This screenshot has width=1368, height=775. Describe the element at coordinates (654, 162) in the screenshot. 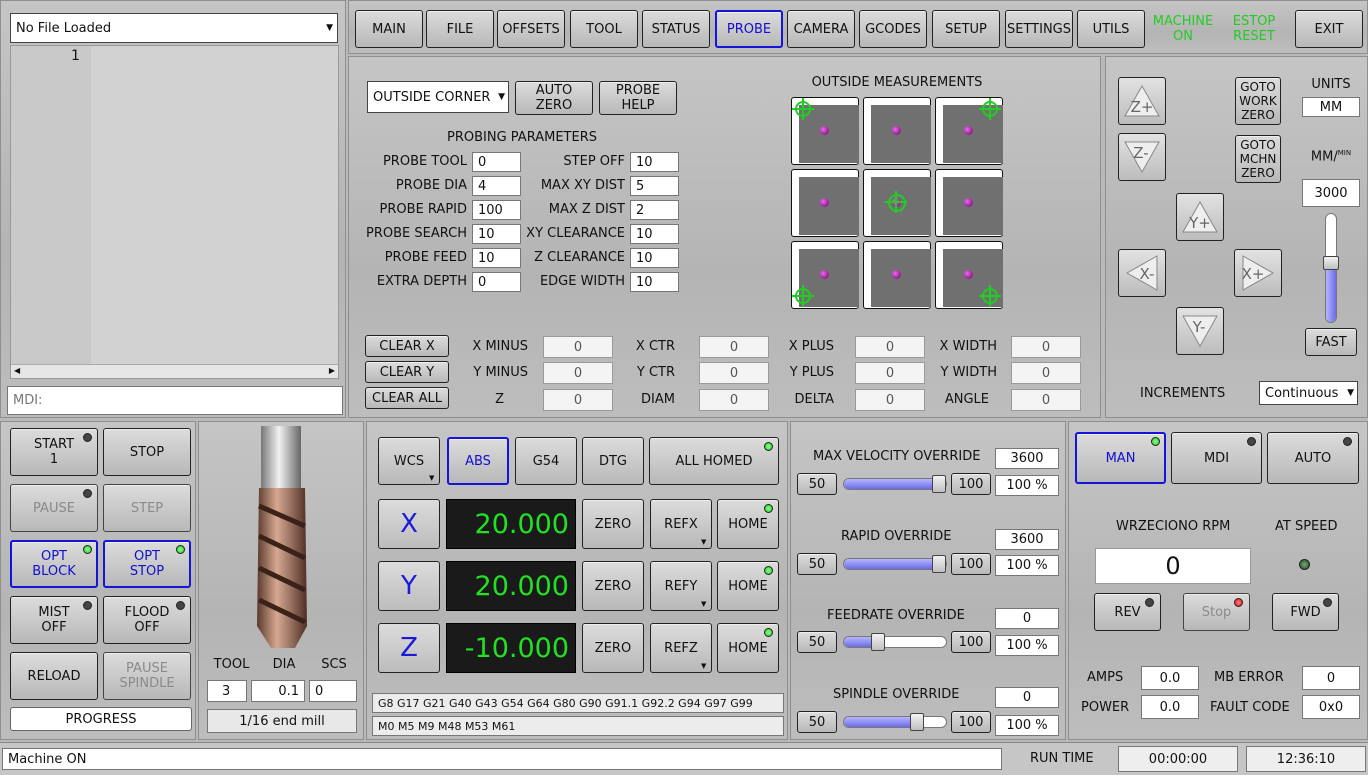

I see `param-step-off-input: 10` at that location.